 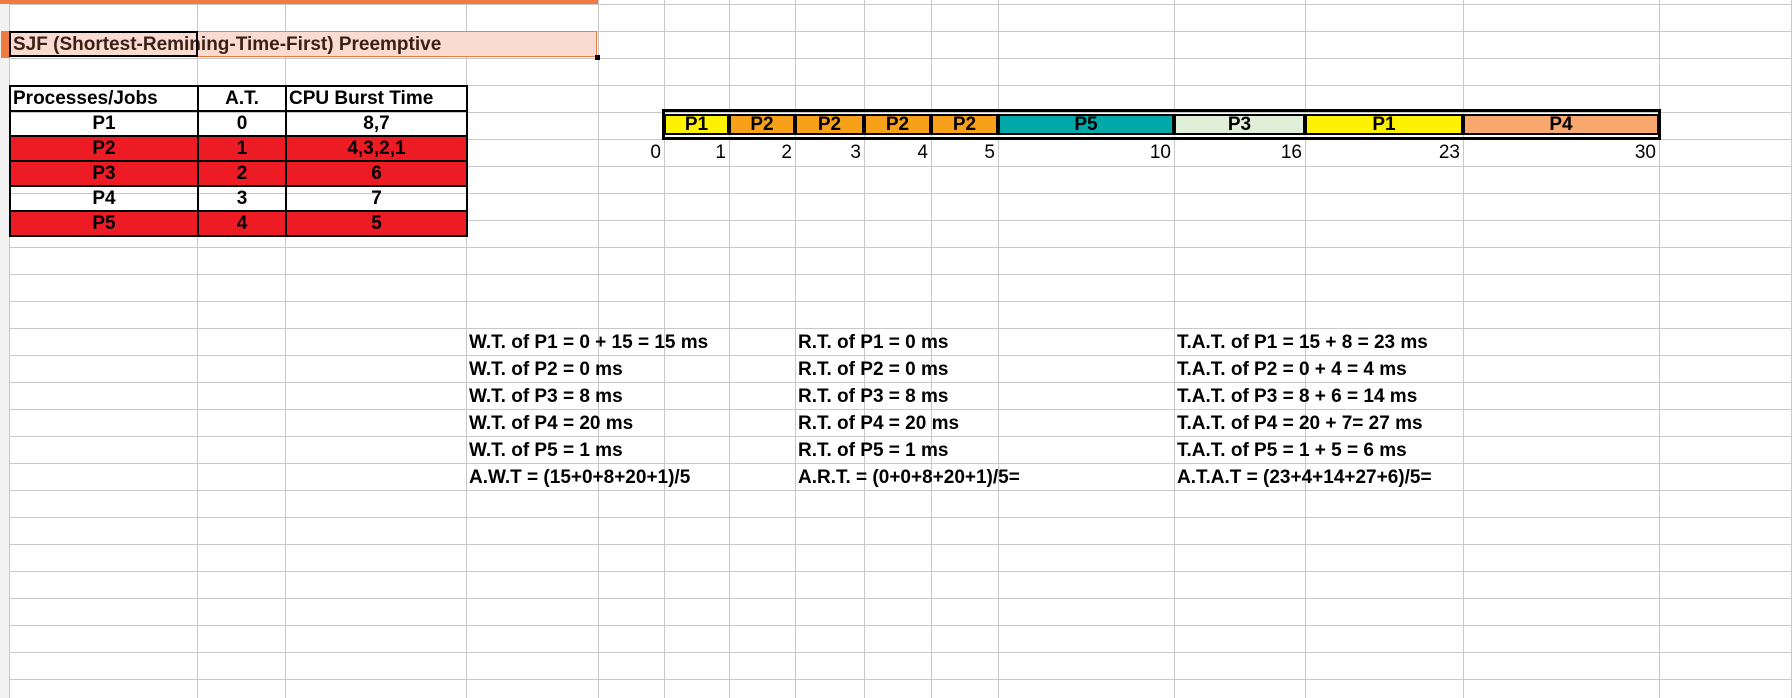 What do you see at coordinates (242, 223) in the screenshot?
I see `cell-arrival: 4` at bounding box center [242, 223].